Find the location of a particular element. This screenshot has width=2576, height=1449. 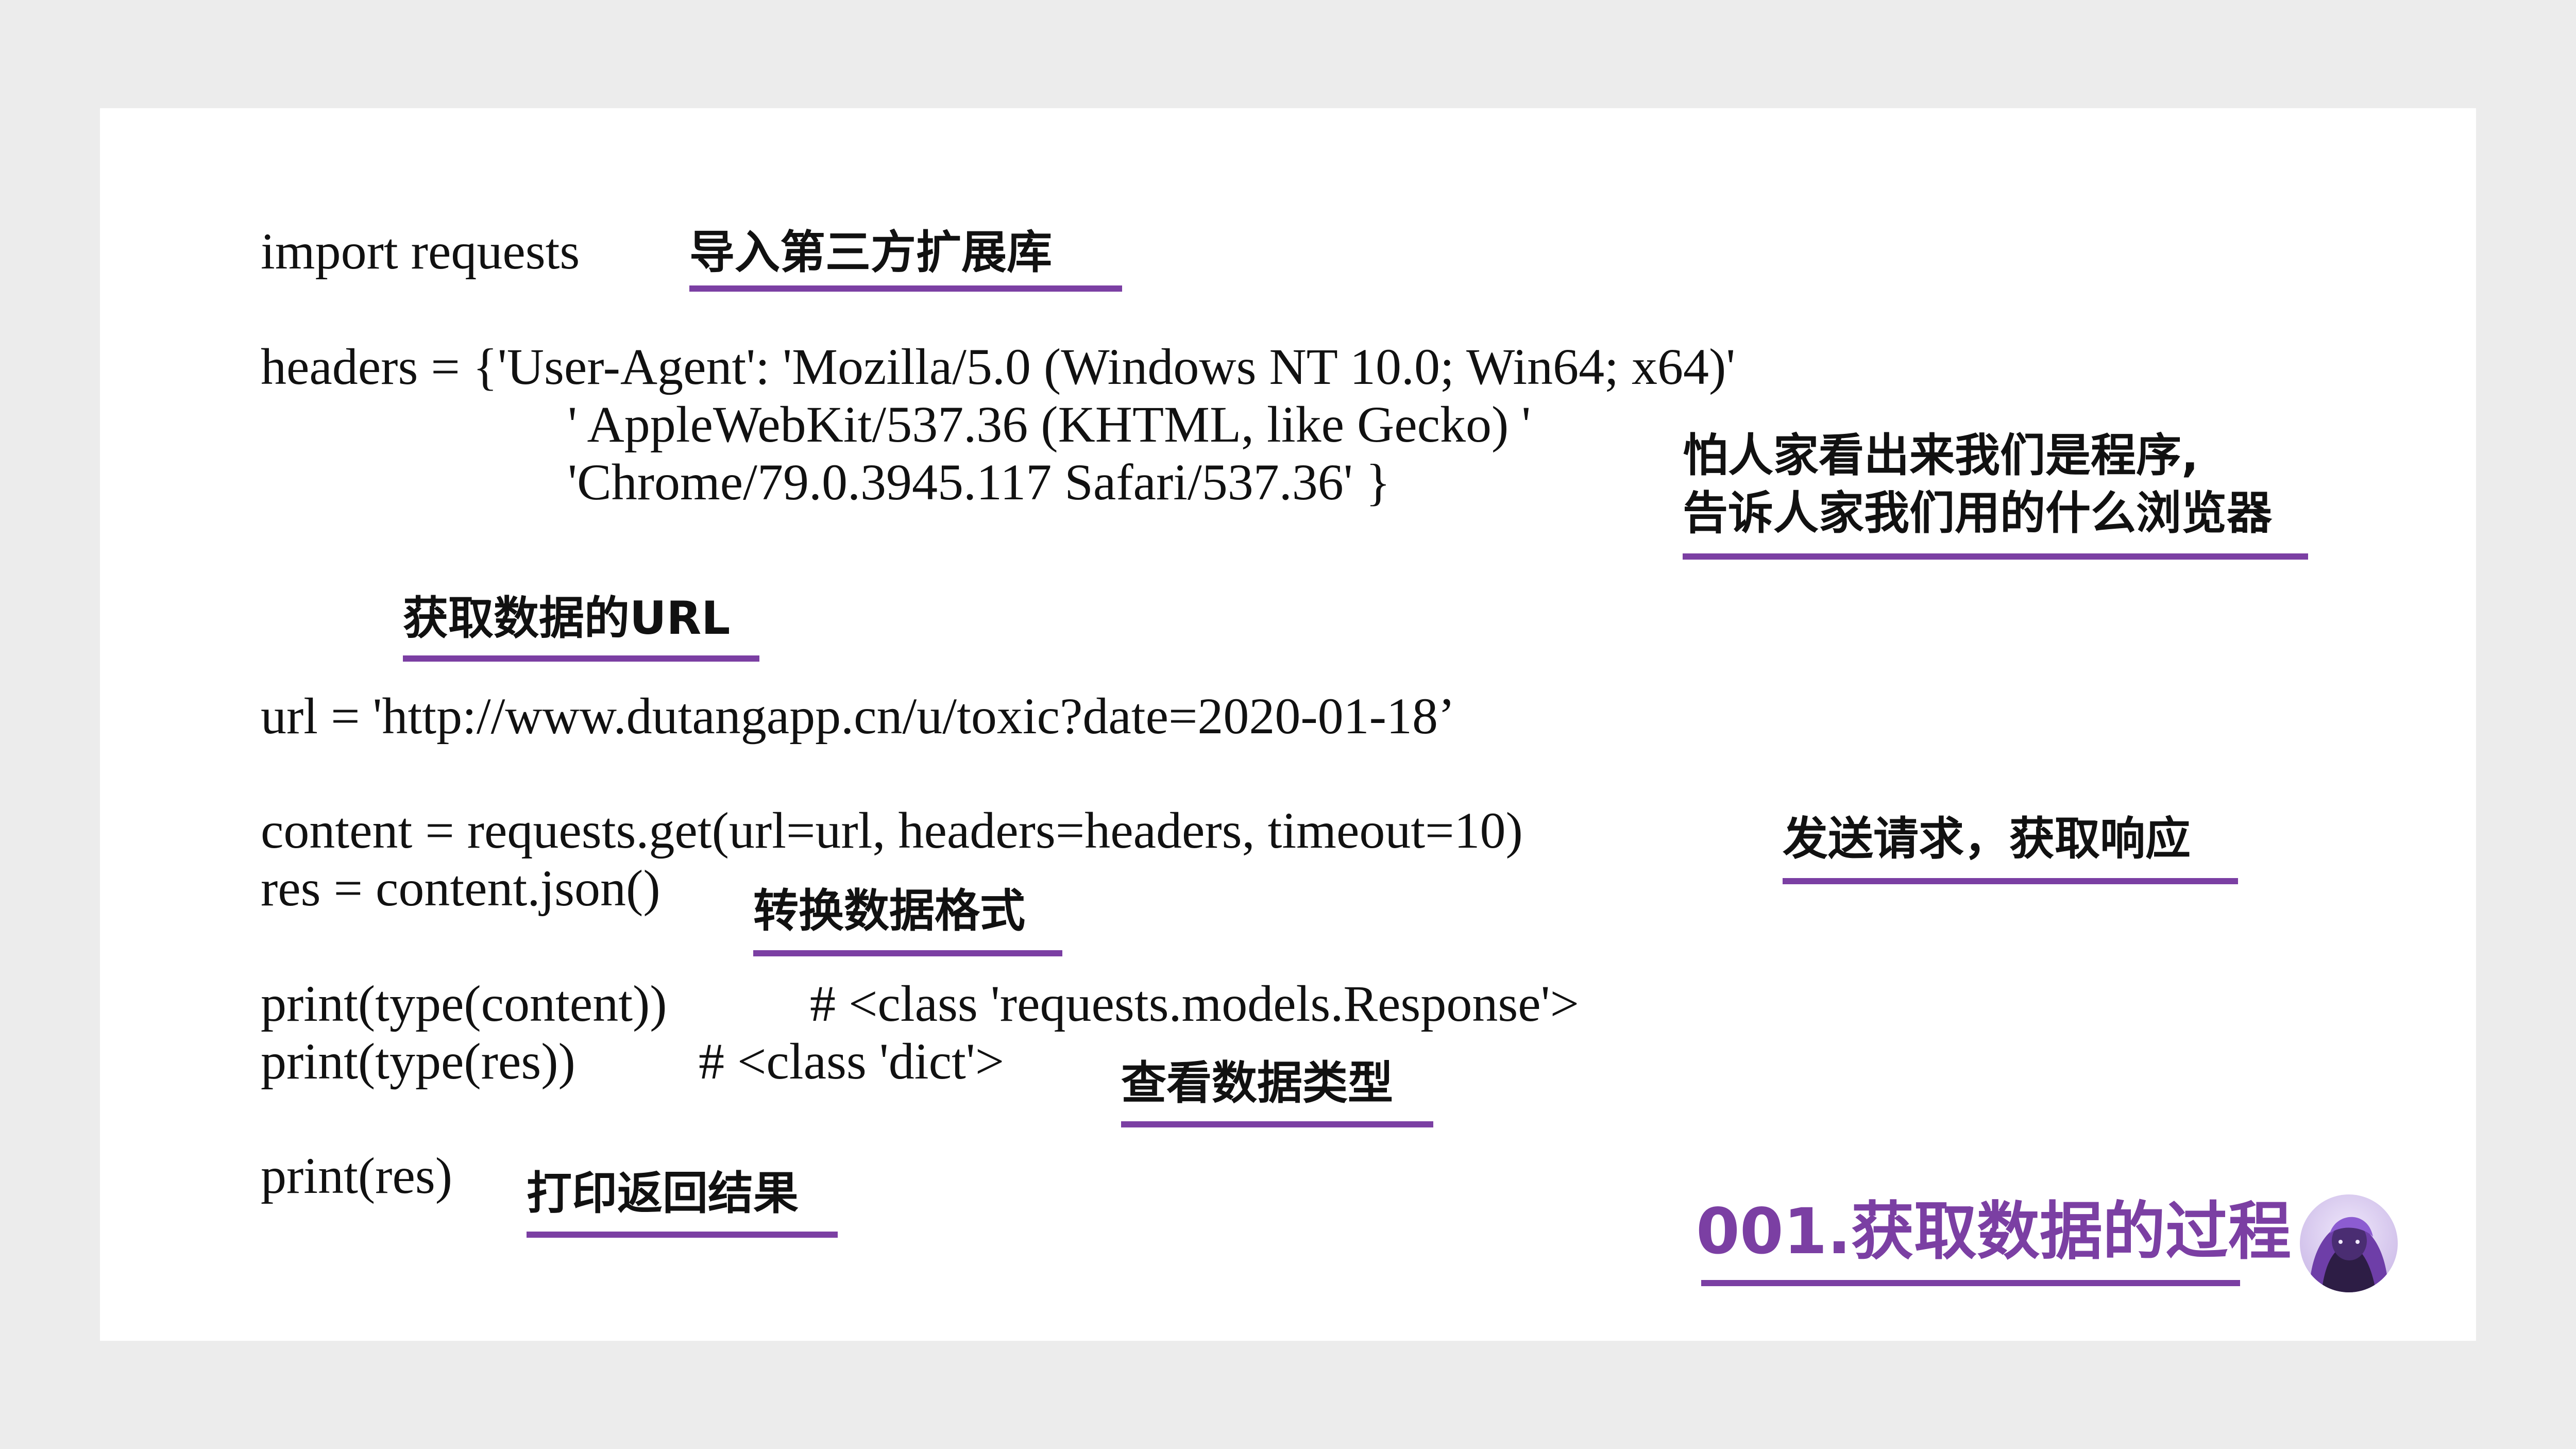

author-avatar is located at coordinates (2349, 1243).